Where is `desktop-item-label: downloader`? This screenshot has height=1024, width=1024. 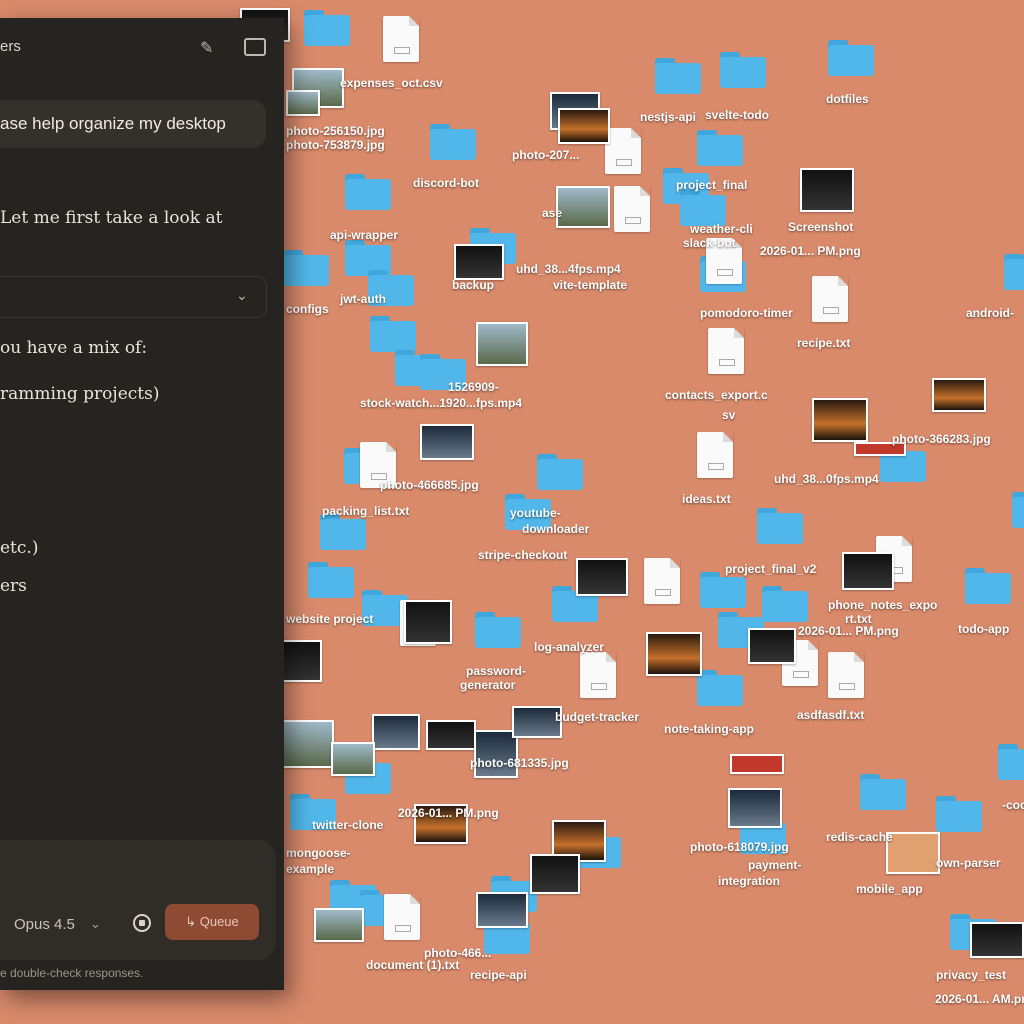
desktop-item-label: downloader is located at coordinates (555, 529).